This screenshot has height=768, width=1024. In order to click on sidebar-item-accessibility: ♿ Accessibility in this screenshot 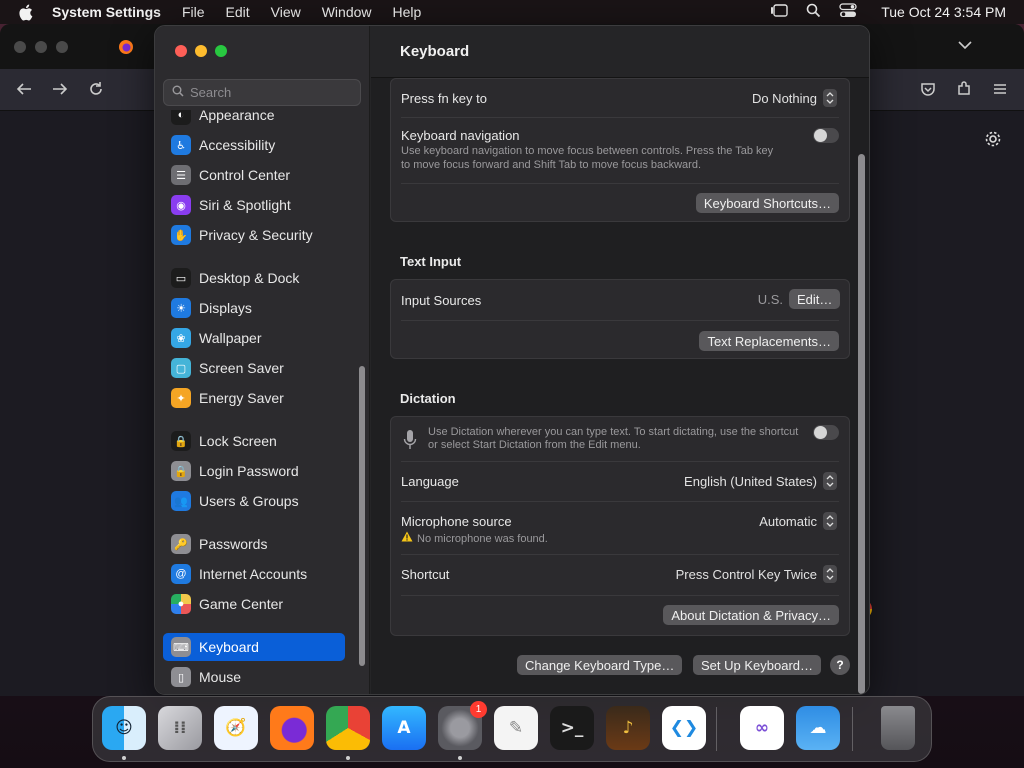, I will do `click(254, 145)`.